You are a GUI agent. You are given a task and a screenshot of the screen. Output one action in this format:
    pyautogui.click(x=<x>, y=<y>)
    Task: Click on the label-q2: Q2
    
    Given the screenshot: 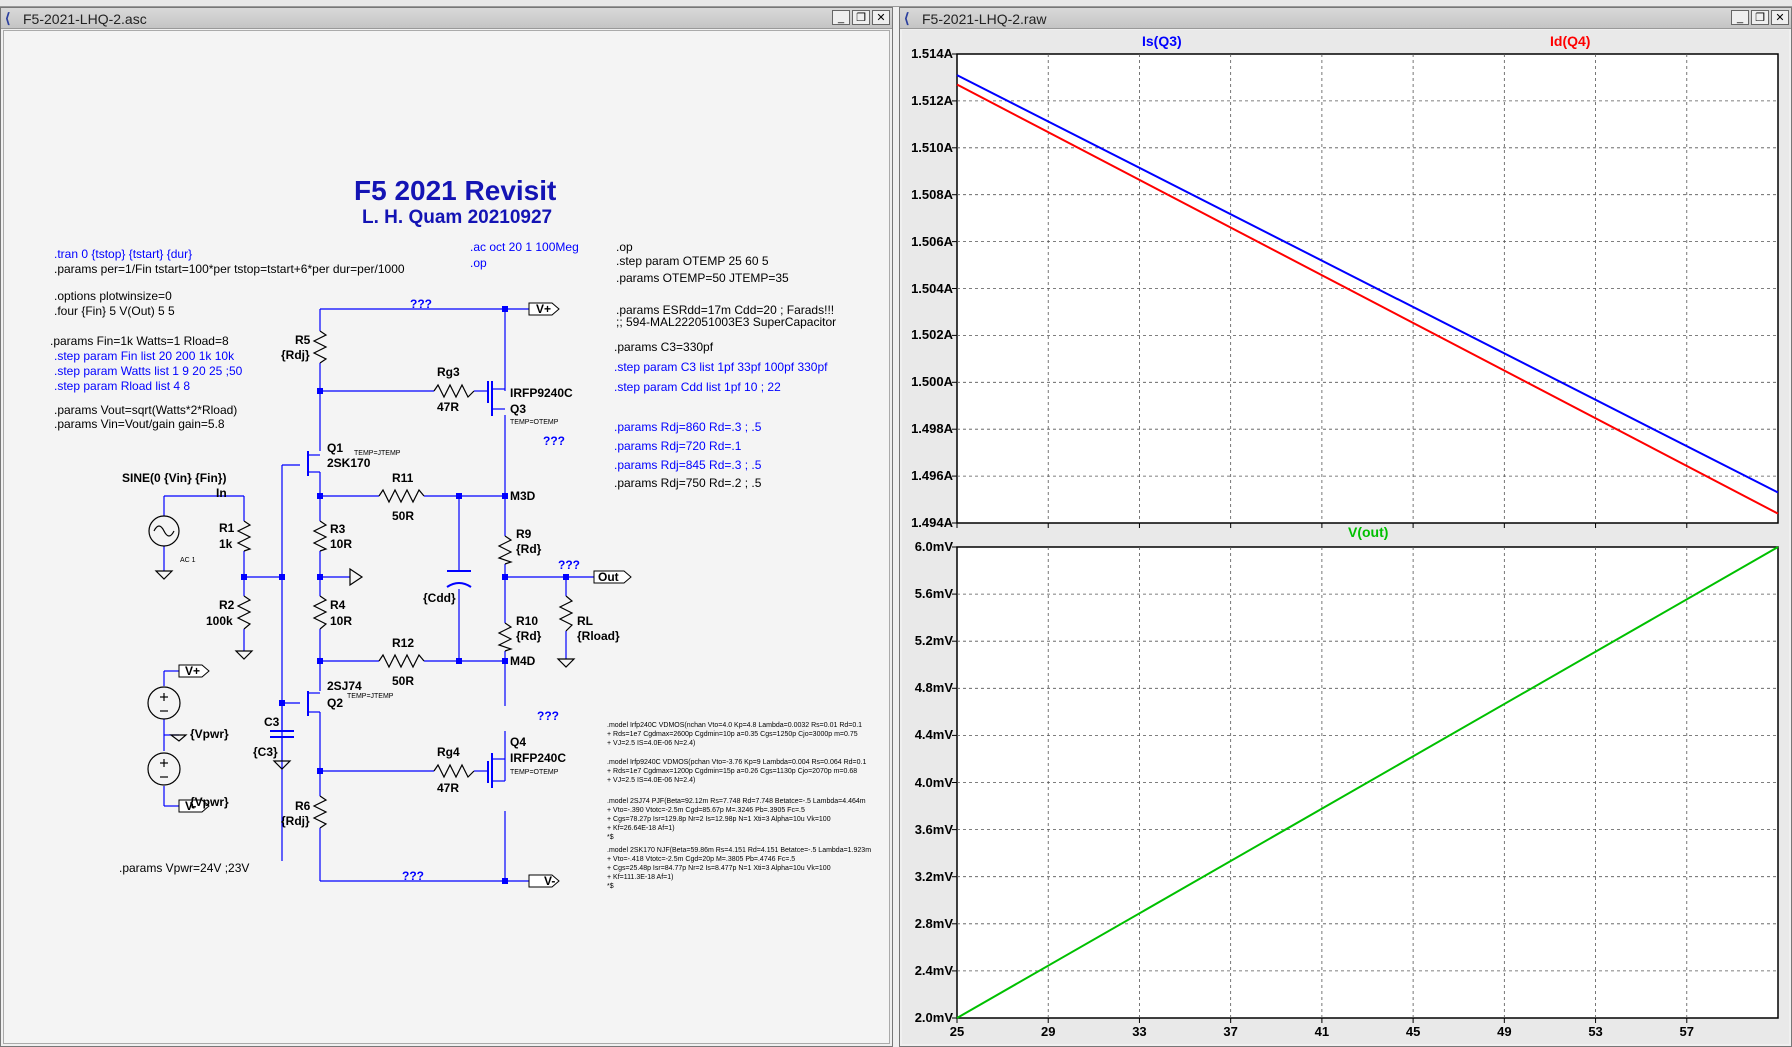 What is the action you would take?
    pyautogui.click(x=335, y=703)
    